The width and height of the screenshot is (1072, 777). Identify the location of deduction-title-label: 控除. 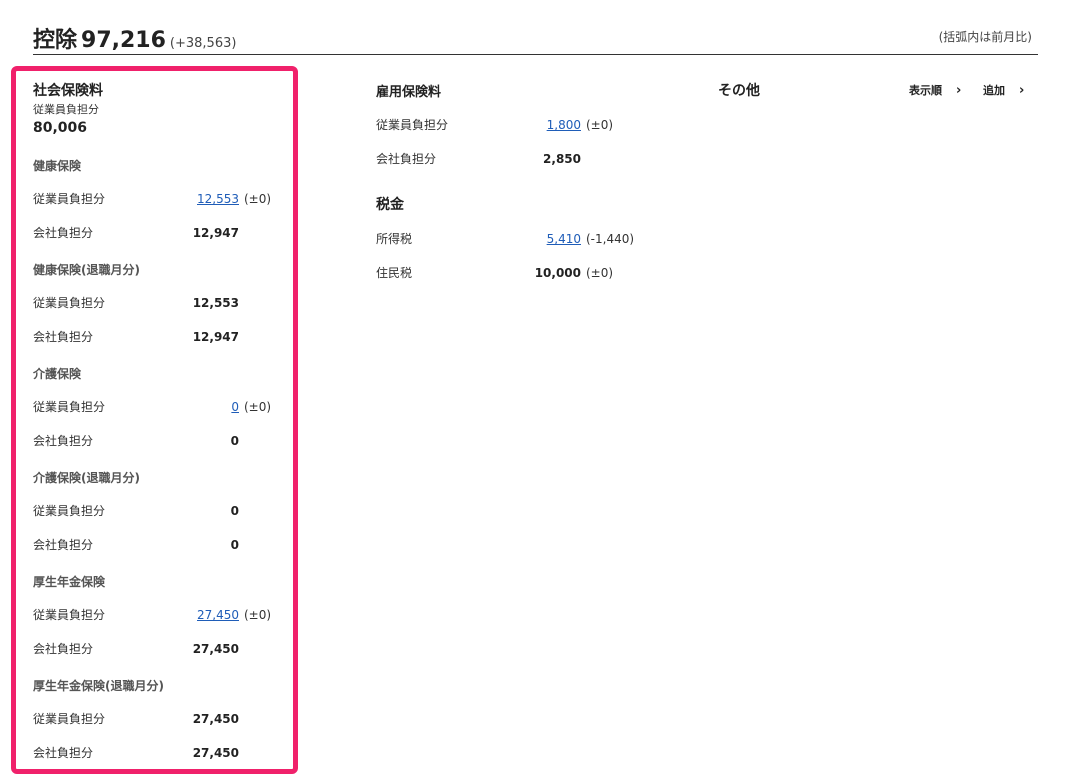
(55, 40).